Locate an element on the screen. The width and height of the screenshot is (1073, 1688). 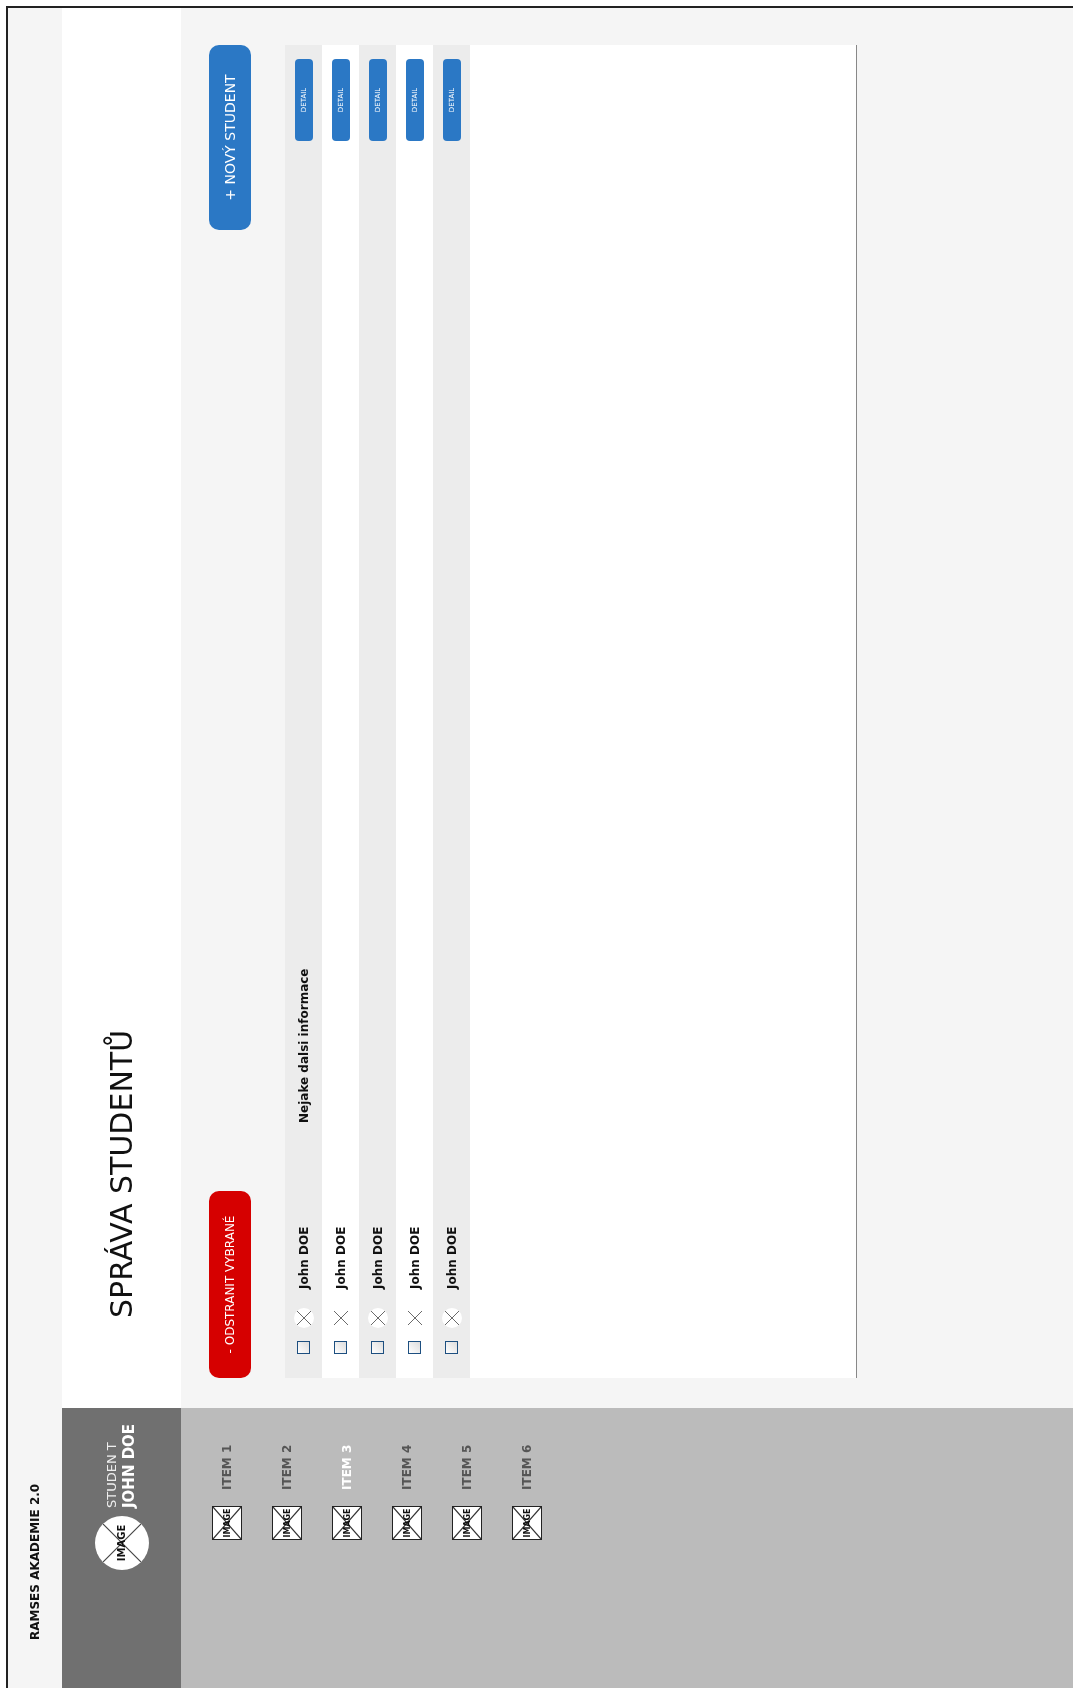
student-info: Nejake dalsi informace is located at coordinates (303, 1045).